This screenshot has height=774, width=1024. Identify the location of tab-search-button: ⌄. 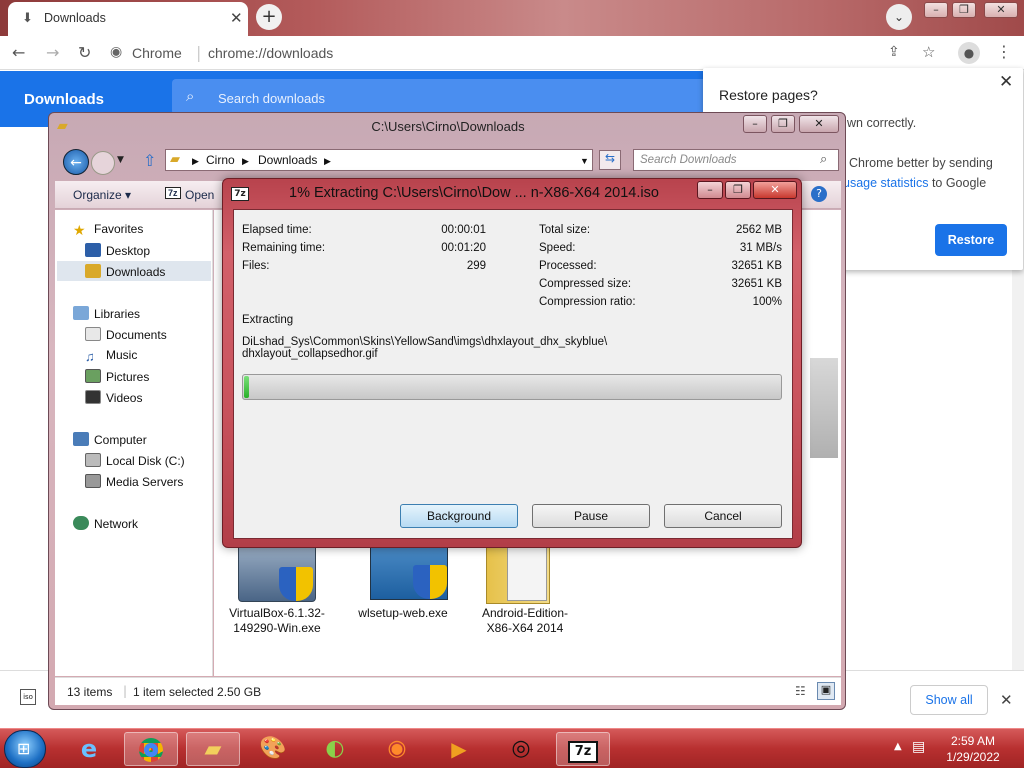
(899, 17).